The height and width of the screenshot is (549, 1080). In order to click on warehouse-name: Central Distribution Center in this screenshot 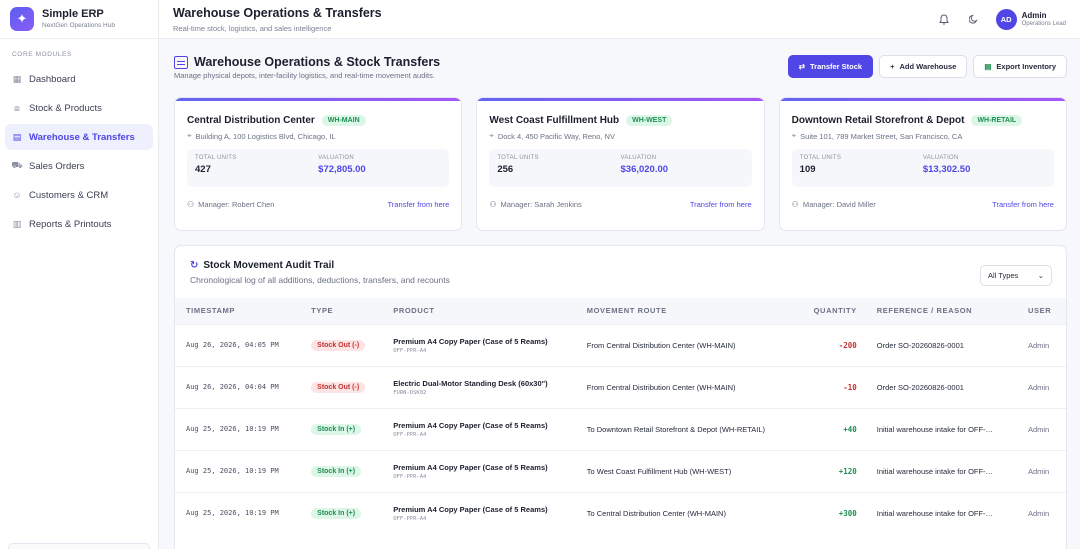, I will do `click(251, 120)`.